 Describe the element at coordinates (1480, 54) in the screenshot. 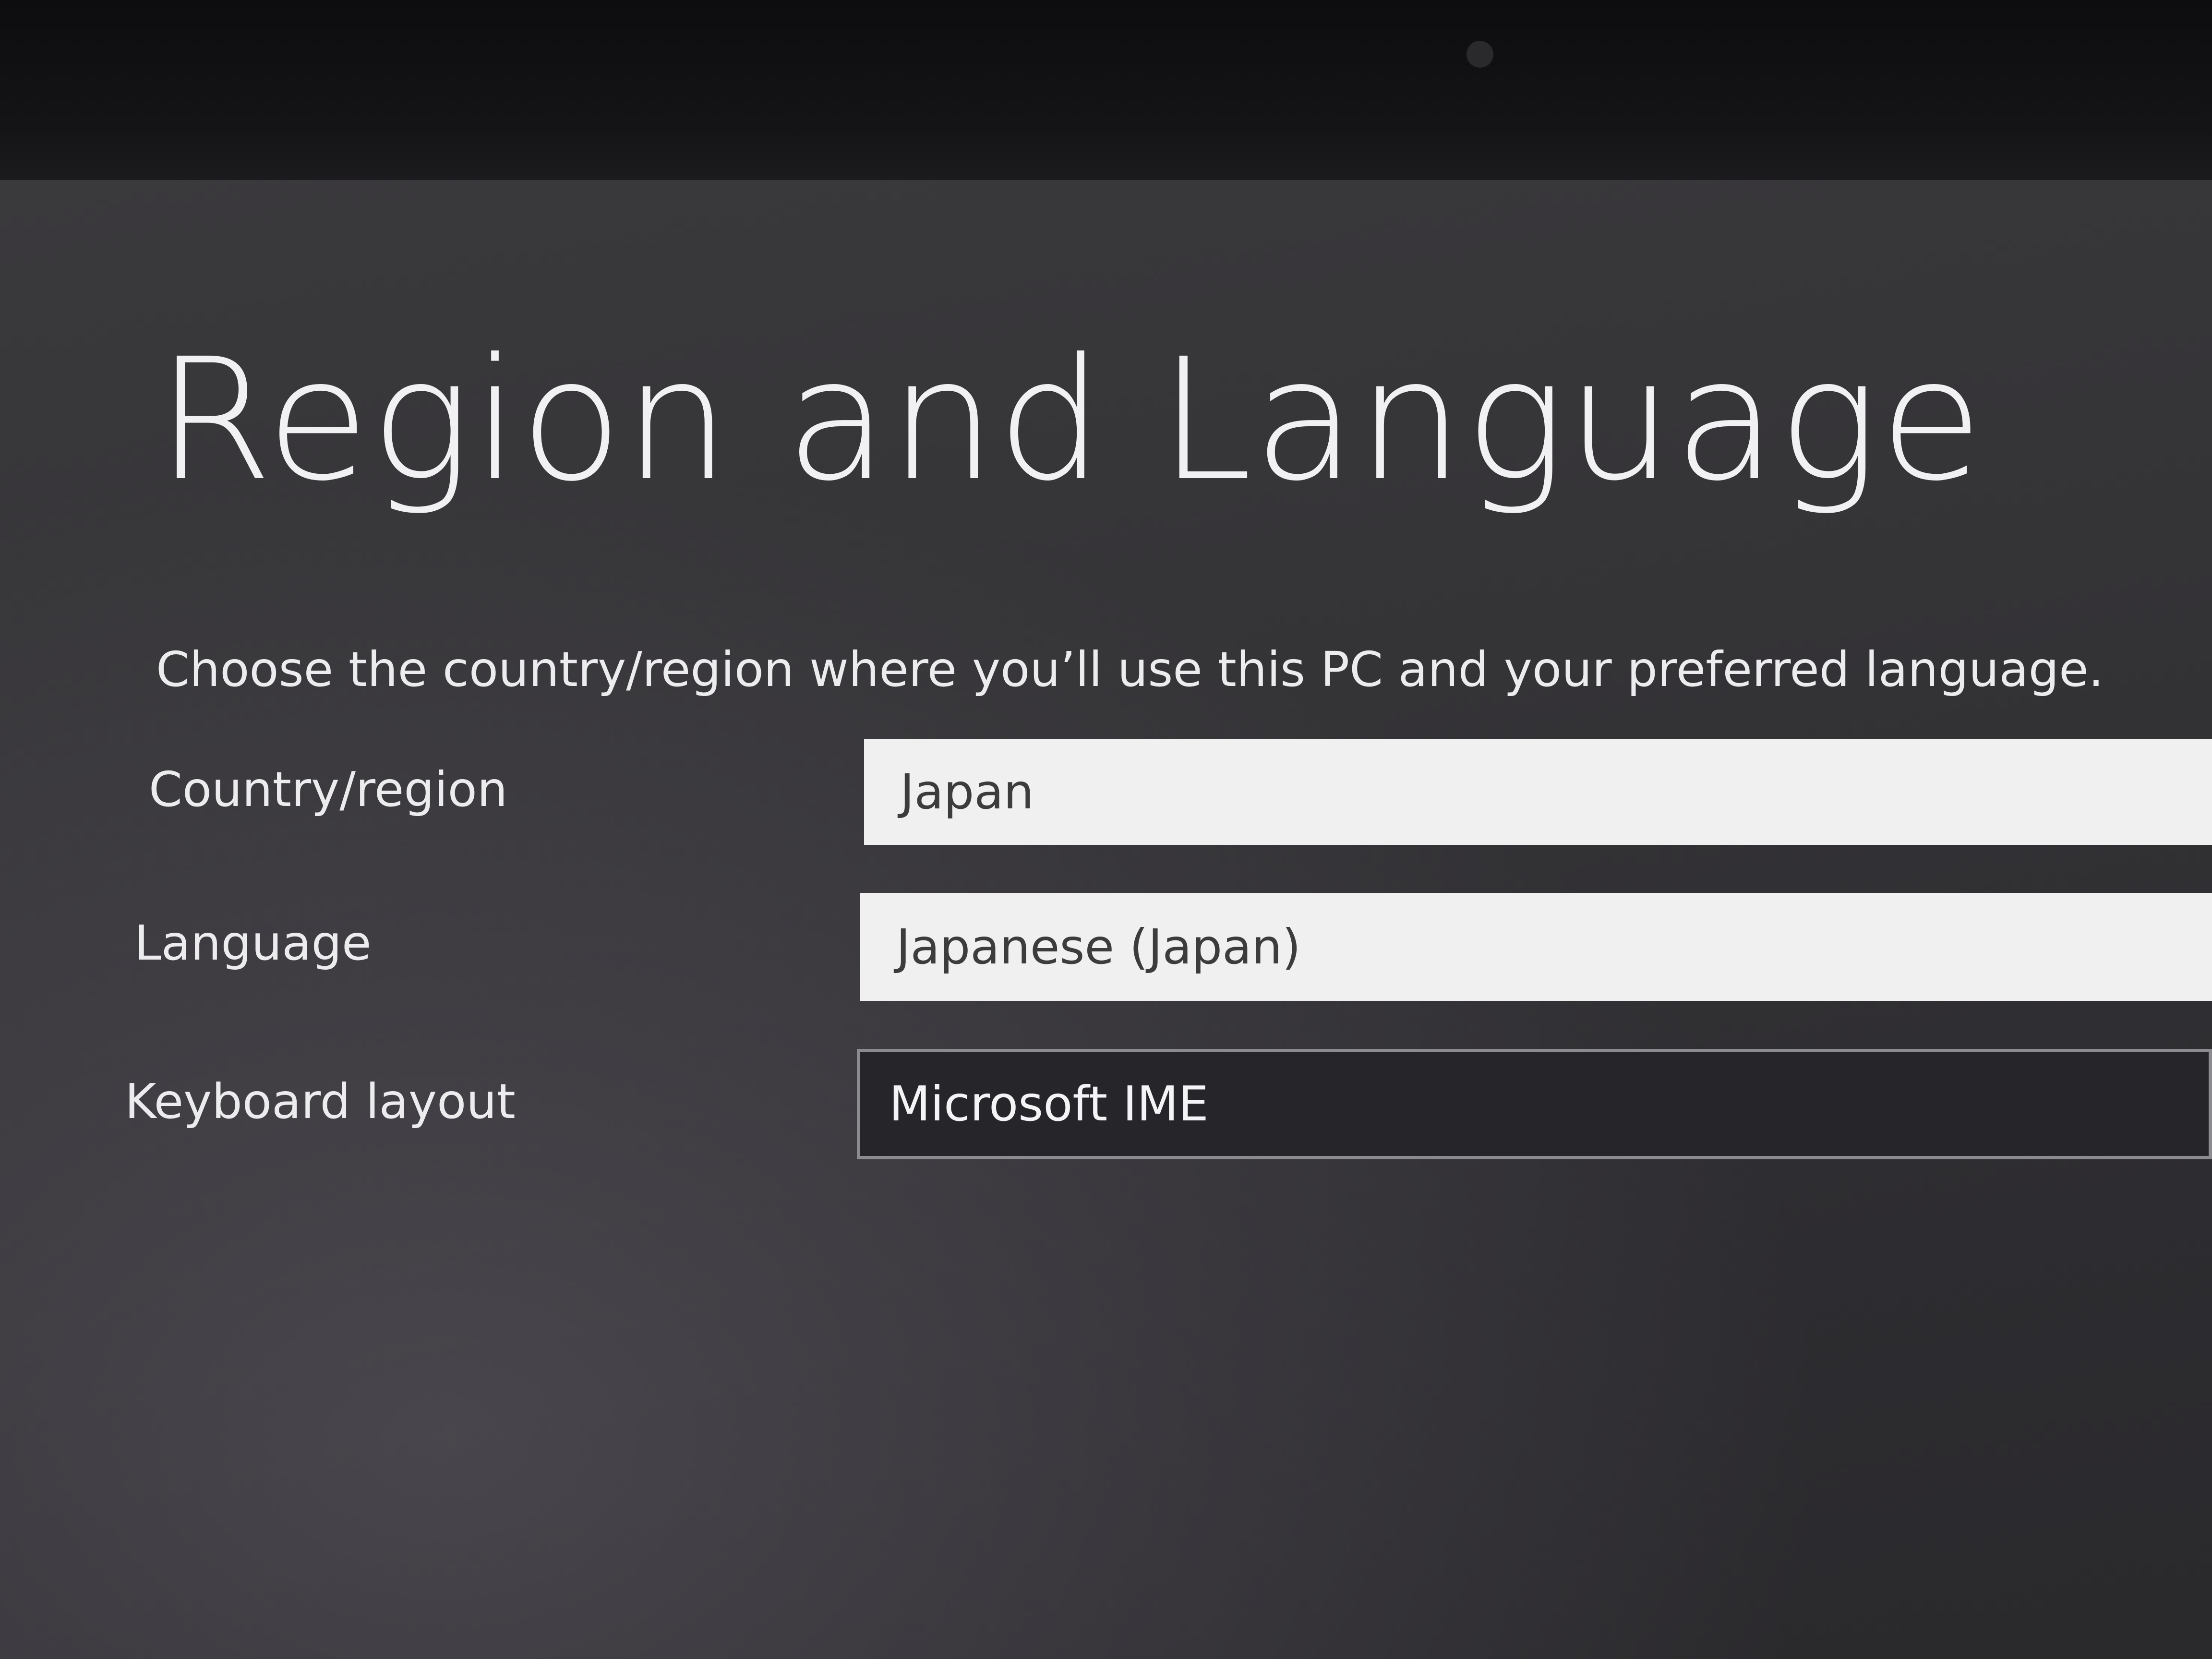

I see `camera-dot` at that location.